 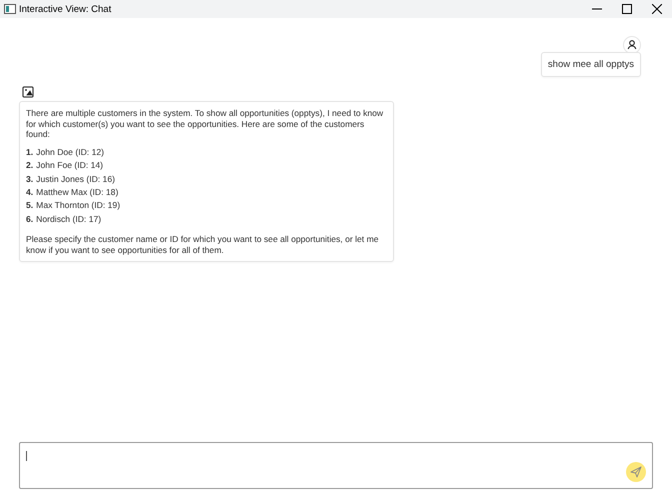 I want to click on list-item-text: Nordisch (ID: 17), so click(x=69, y=220).